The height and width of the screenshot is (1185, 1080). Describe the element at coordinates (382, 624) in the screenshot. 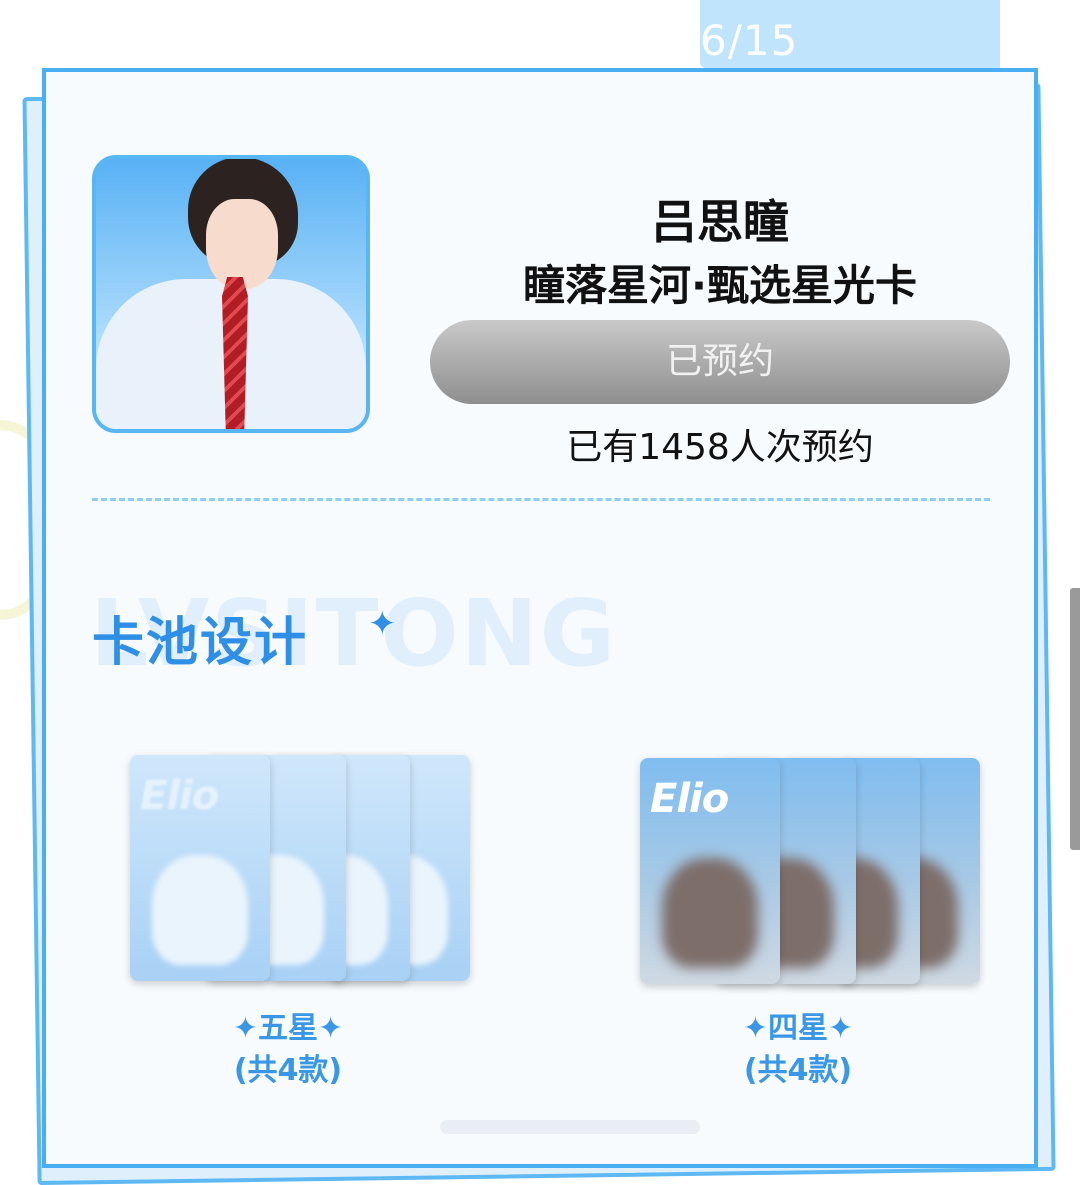

I see `sparkle-icon: ✦` at that location.